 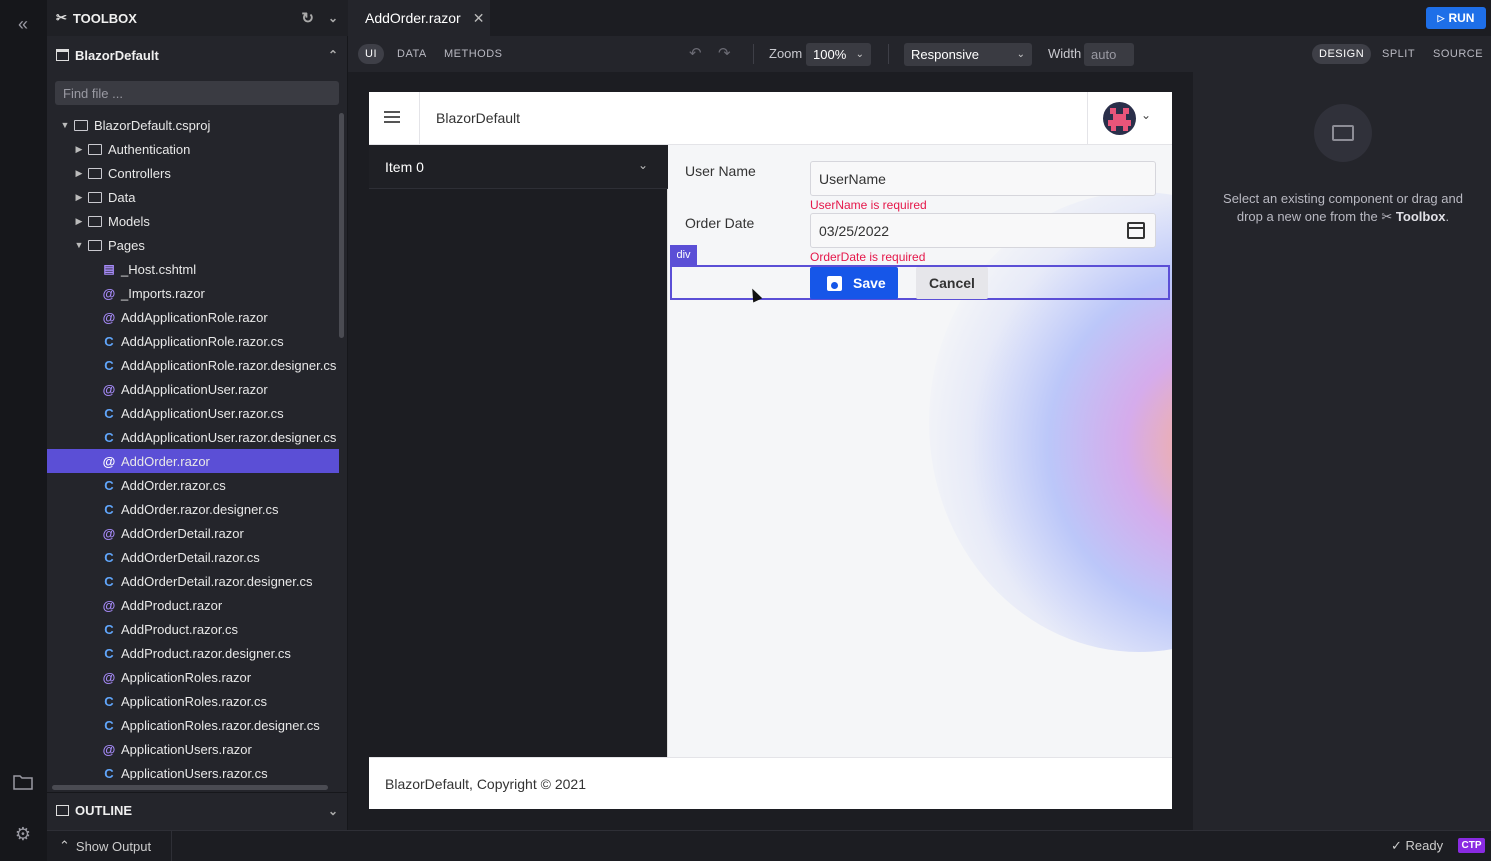 What do you see at coordinates (1050, 422) in the screenshot?
I see `decorative-gradient` at bounding box center [1050, 422].